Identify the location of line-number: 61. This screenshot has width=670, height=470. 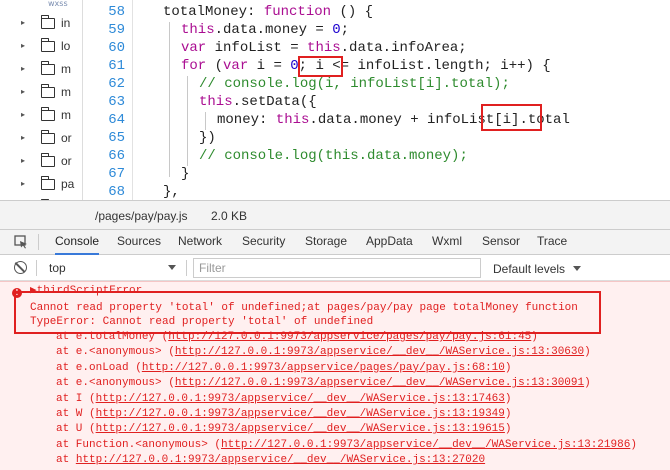
(116, 66).